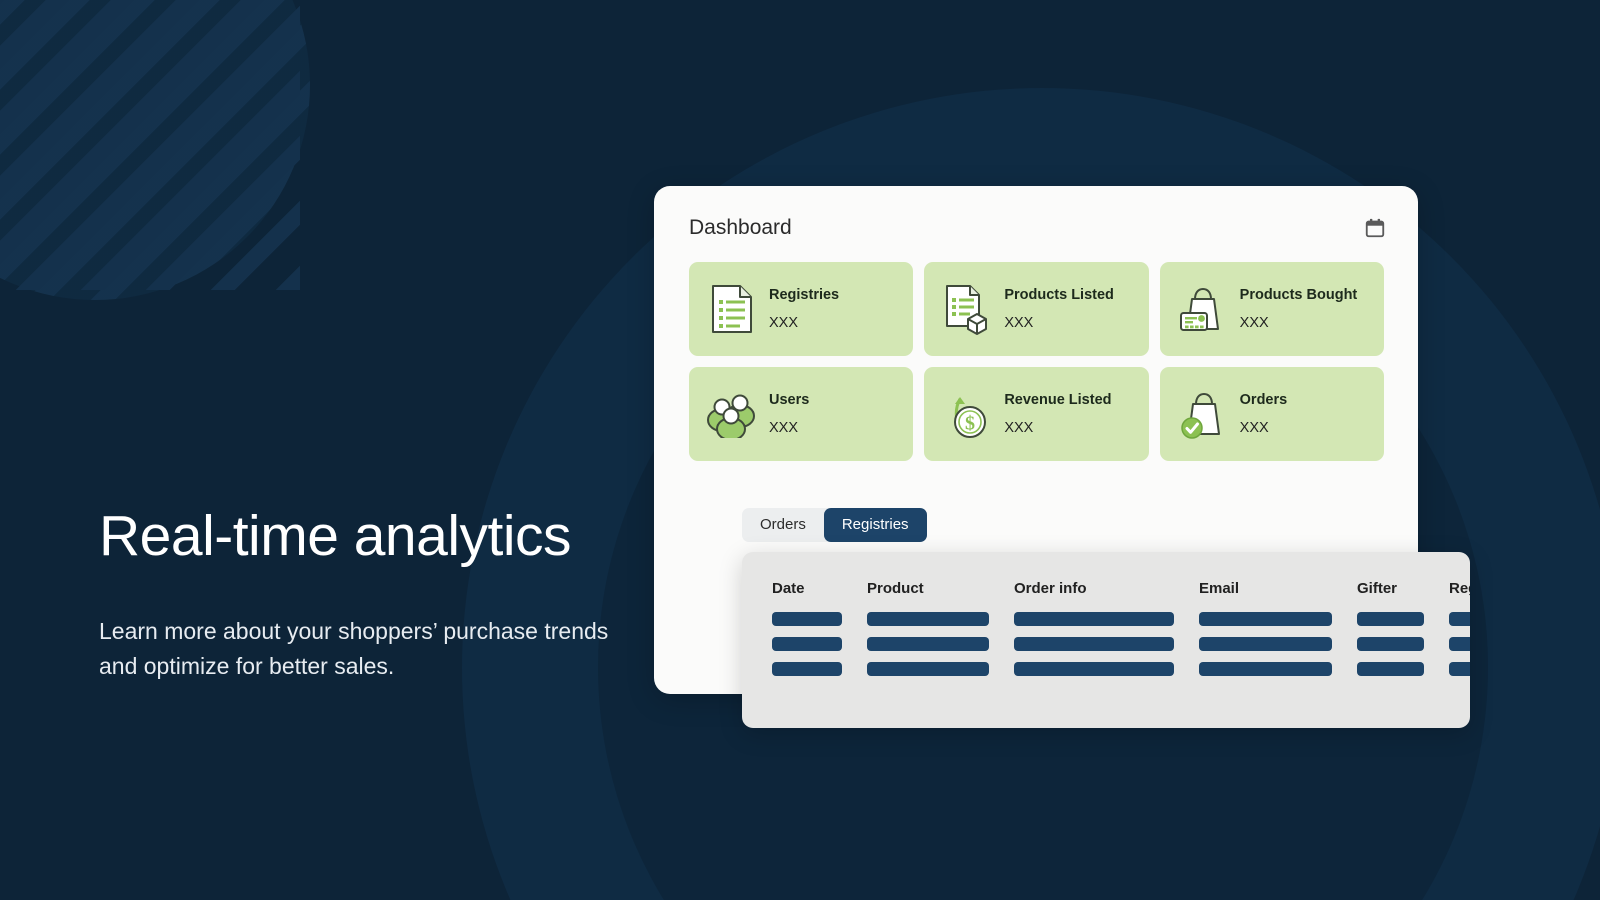  I want to click on stat-card-registries: Registries XXX, so click(801, 309).